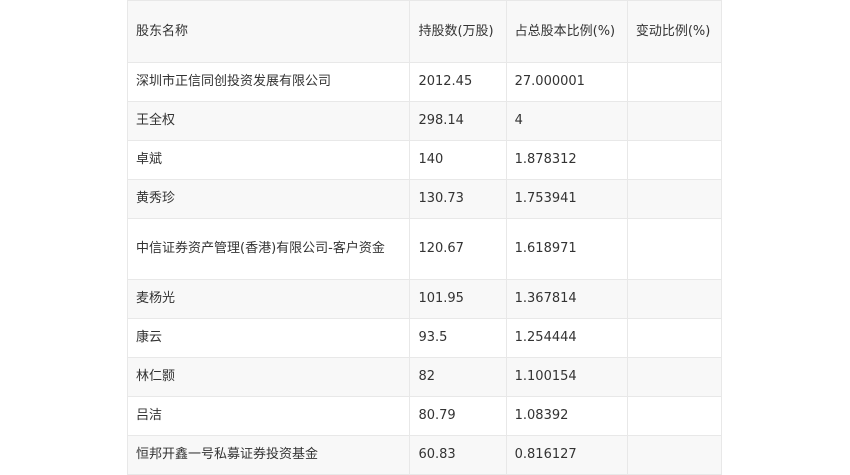 This screenshot has height=475, width=850. I want to click on cell-ratio: 1.100154, so click(566, 377).